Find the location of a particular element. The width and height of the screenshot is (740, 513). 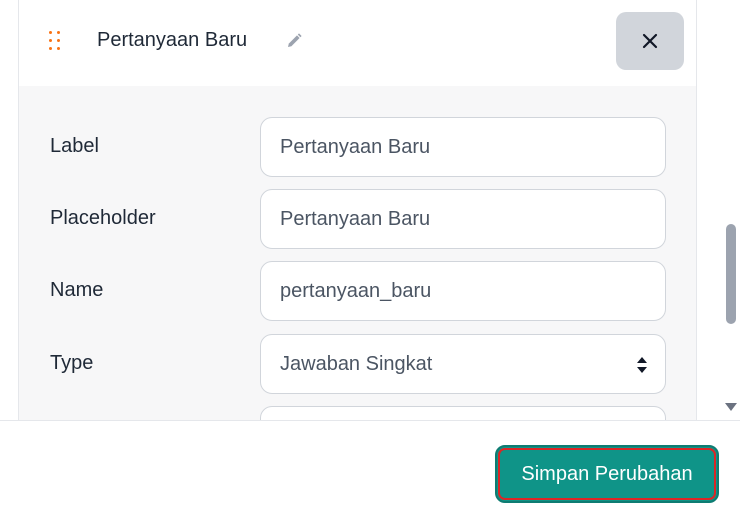

next-row is located at coordinates (357, 413).